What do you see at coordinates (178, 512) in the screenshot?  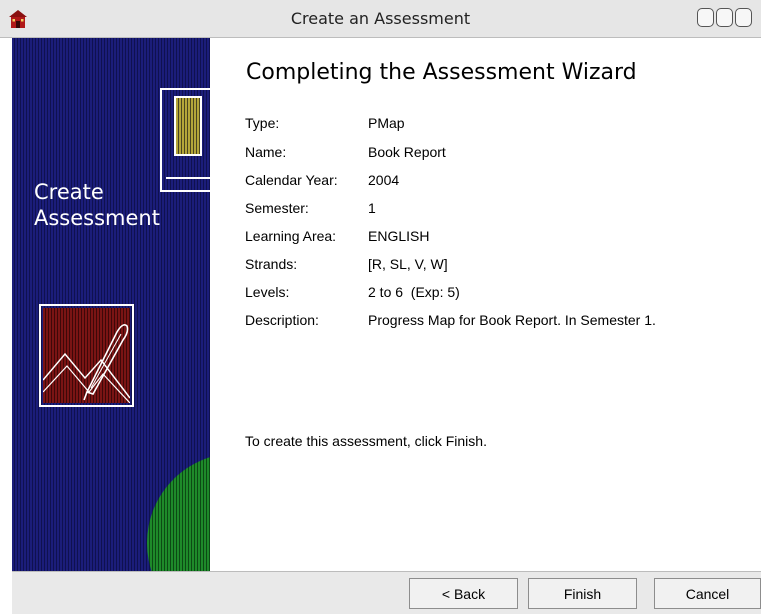 I see `green-circle-art` at bounding box center [178, 512].